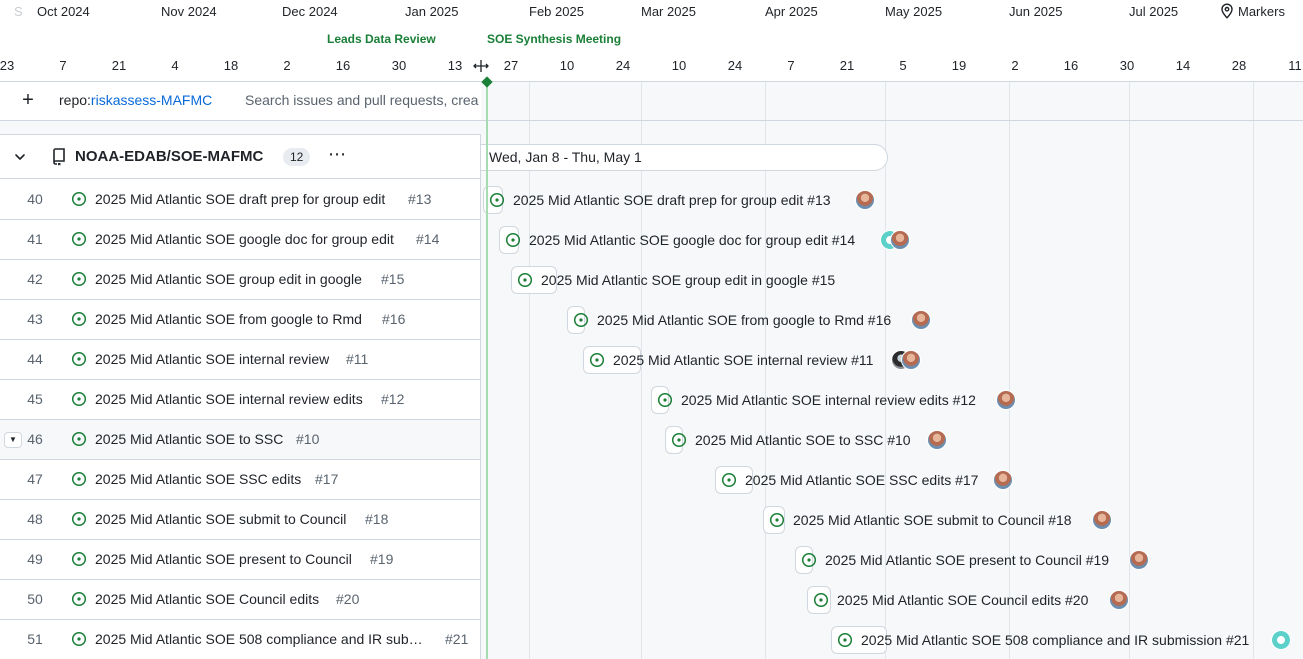 Image resolution: width=1303 pixels, height=659 pixels. What do you see at coordinates (20, 157) in the screenshot?
I see `chevron-down-icon` at bounding box center [20, 157].